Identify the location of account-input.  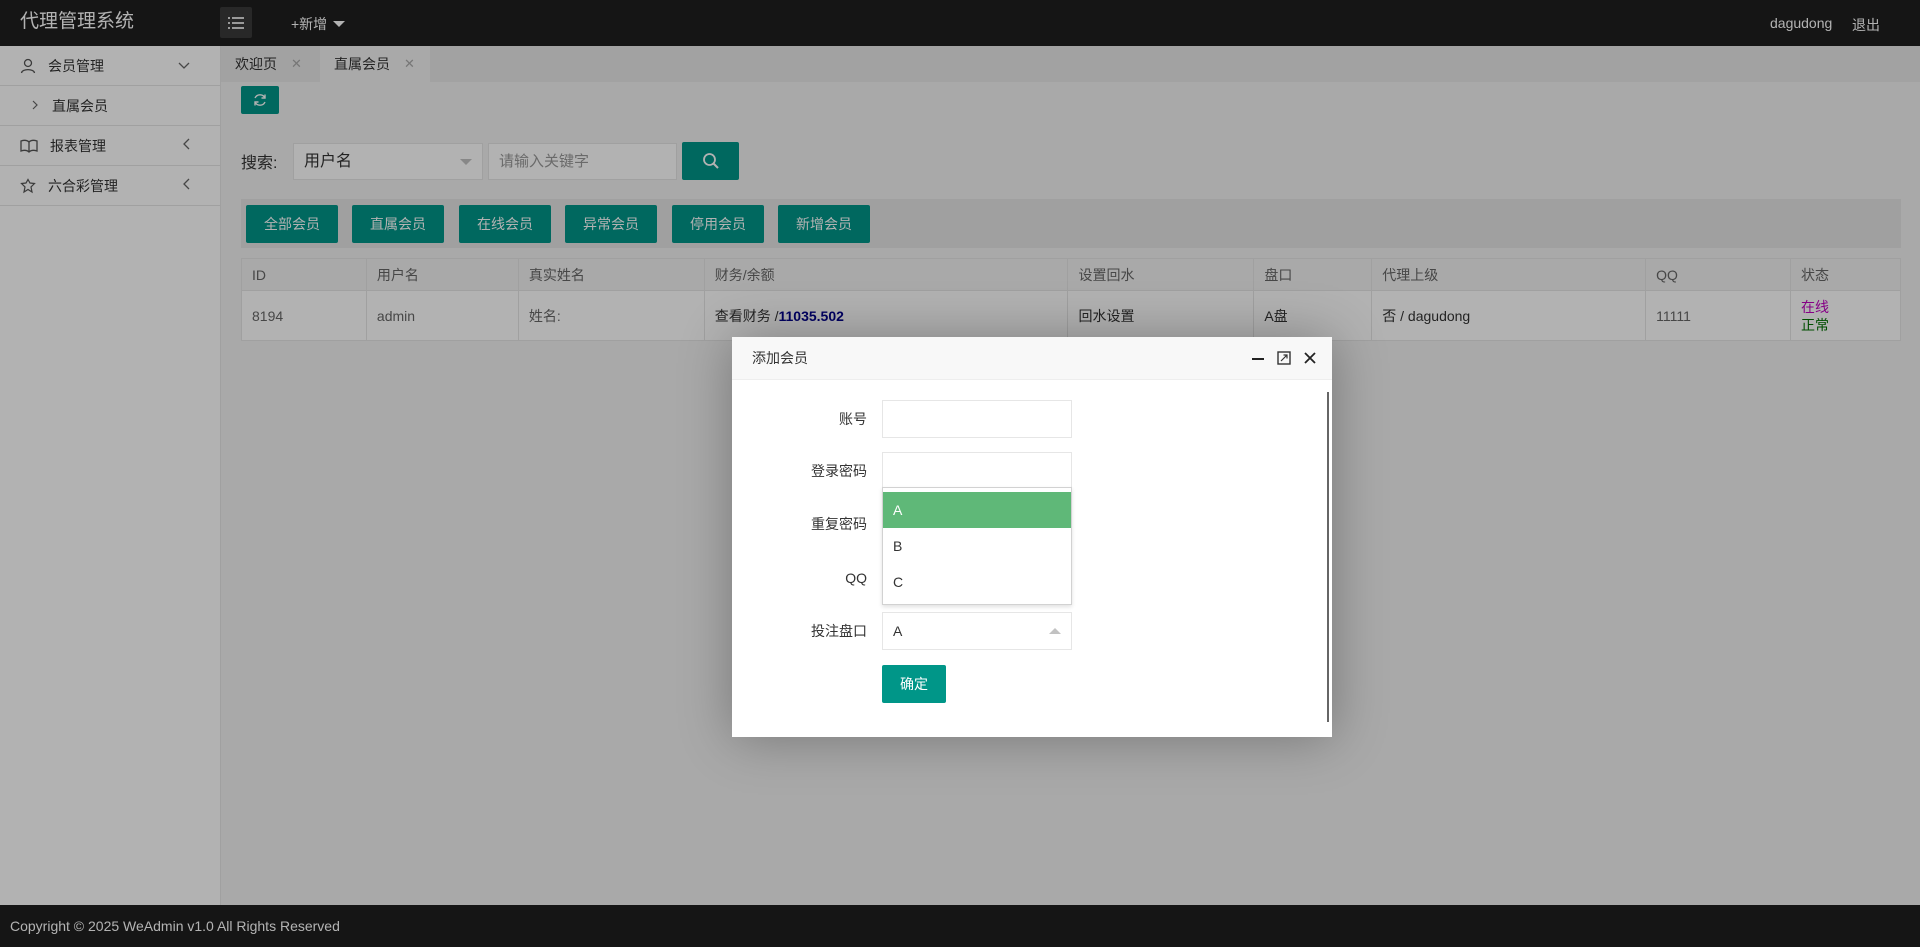
(977, 419).